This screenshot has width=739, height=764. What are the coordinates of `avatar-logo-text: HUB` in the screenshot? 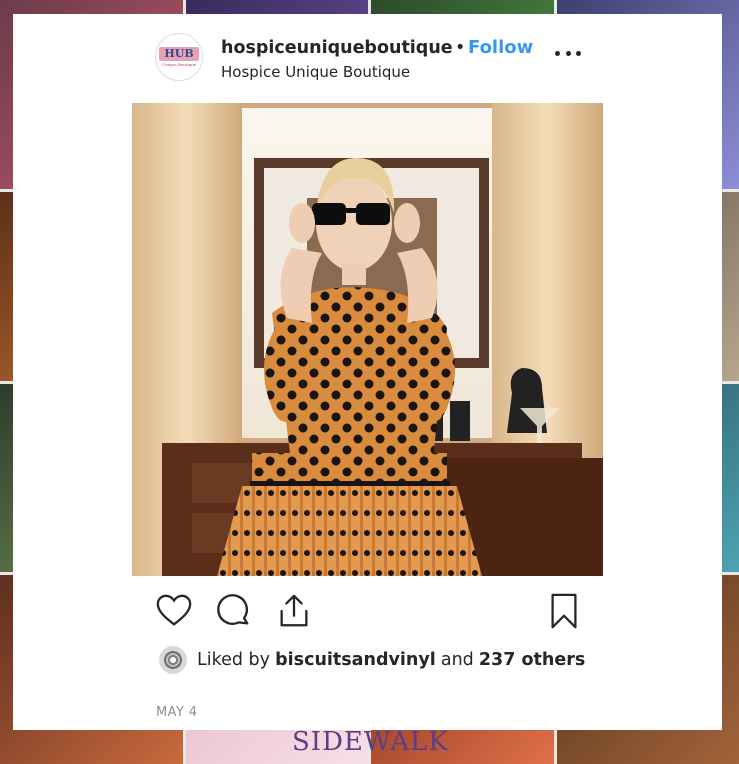 It's located at (179, 54).